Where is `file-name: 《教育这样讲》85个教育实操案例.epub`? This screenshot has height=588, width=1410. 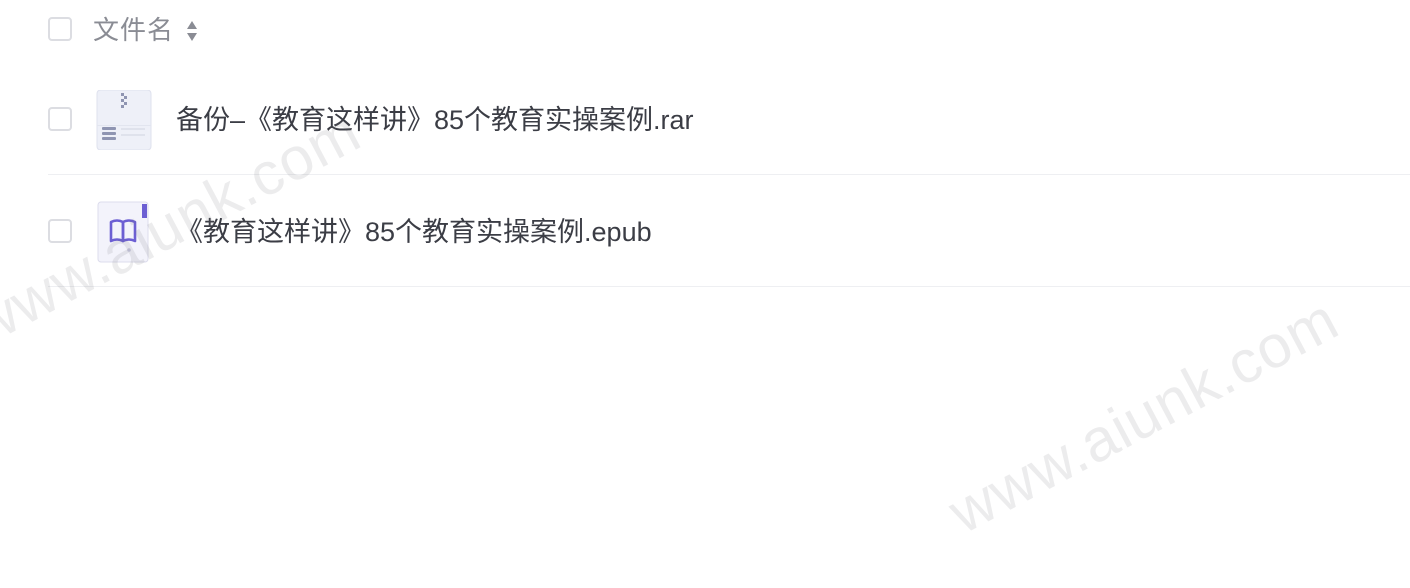
file-name: 《教育这样讲》85个教育实操案例.epub is located at coordinates (414, 232).